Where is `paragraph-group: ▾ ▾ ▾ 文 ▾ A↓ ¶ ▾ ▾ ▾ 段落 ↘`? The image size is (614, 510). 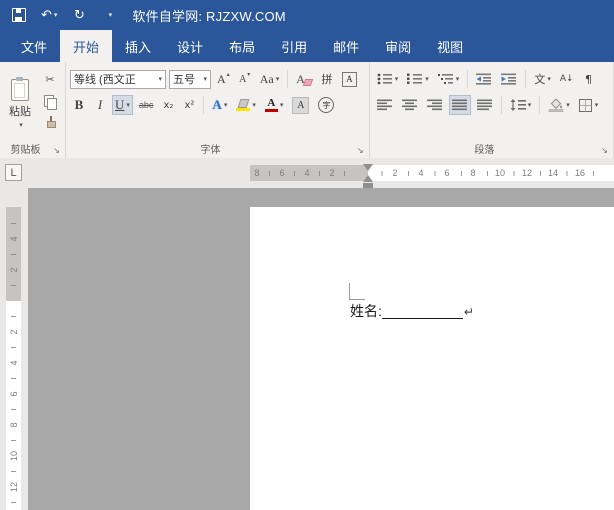
paragraph-group: ▾ ▾ ▾ 文 ▾ A↓ ¶ ▾ ▾ ▾ 段落 ↘ is located at coordinates (492, 110).